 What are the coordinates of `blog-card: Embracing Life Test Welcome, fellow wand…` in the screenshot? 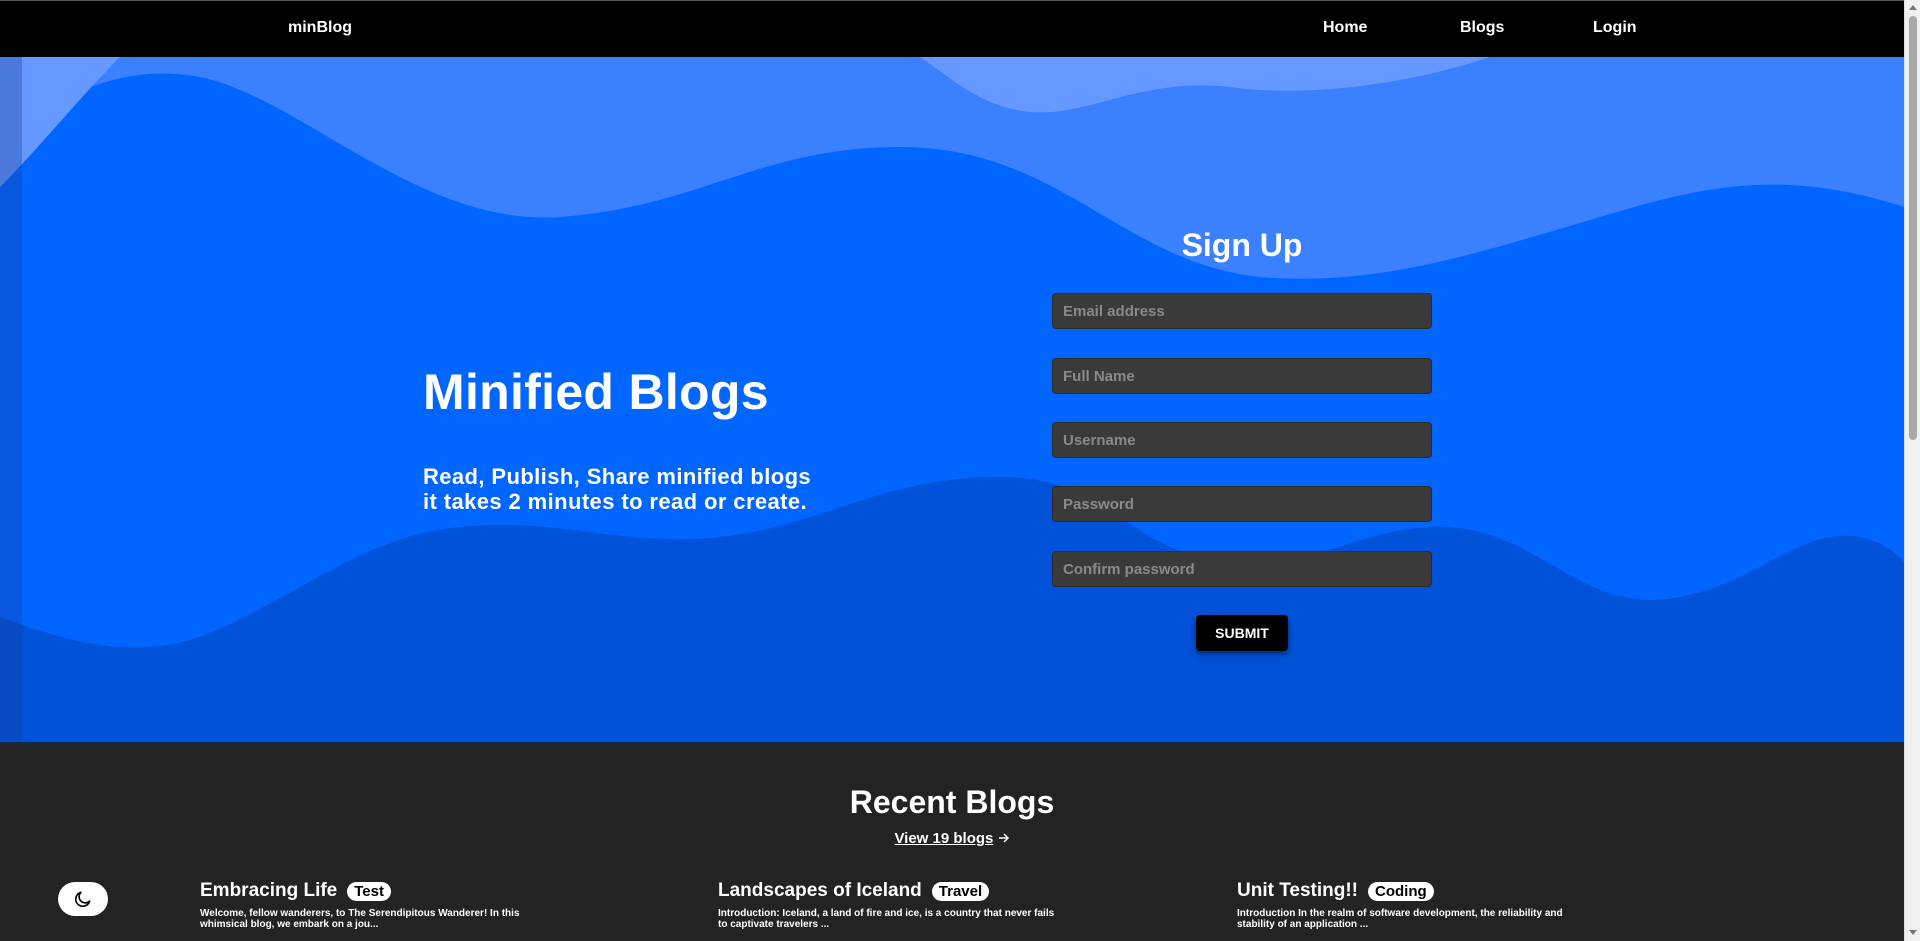 It's located at (370, 905).